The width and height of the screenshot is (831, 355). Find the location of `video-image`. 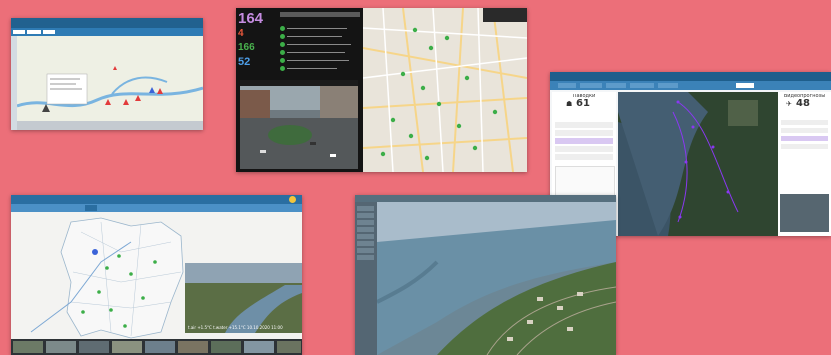

video-image is located at coordinates (243, 298).